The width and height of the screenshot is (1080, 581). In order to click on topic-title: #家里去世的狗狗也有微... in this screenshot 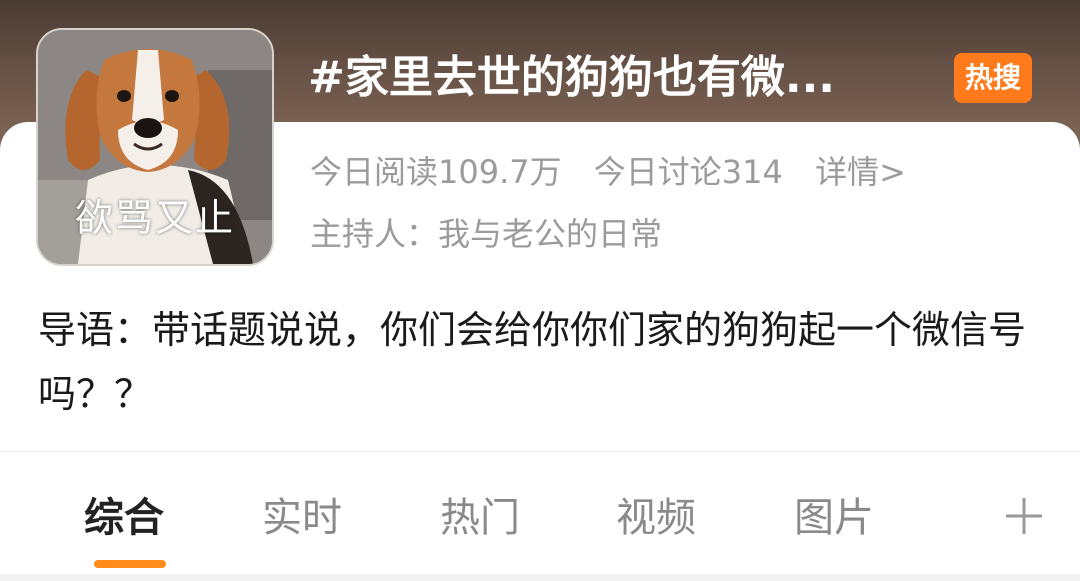, I will do `click(572, 77)`.